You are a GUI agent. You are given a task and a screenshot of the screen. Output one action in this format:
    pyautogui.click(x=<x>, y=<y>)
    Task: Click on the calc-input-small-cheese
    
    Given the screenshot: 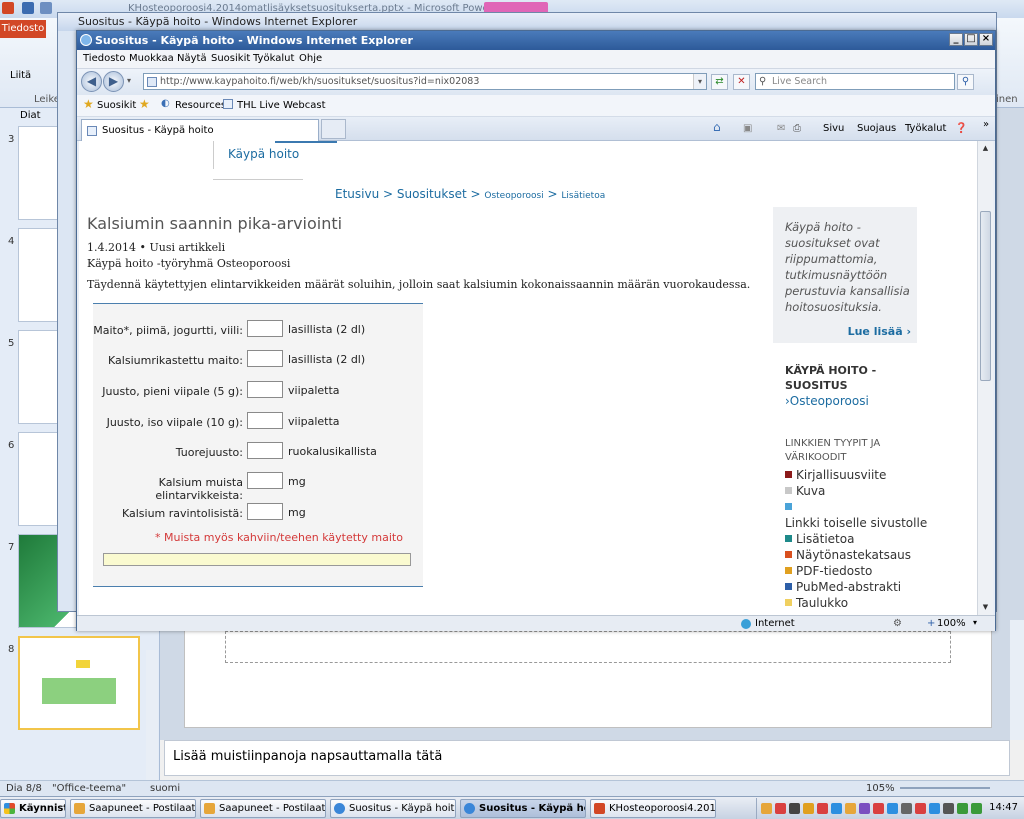 What is the action you would take?
    pyautogui.click(x=265, y=389)
    